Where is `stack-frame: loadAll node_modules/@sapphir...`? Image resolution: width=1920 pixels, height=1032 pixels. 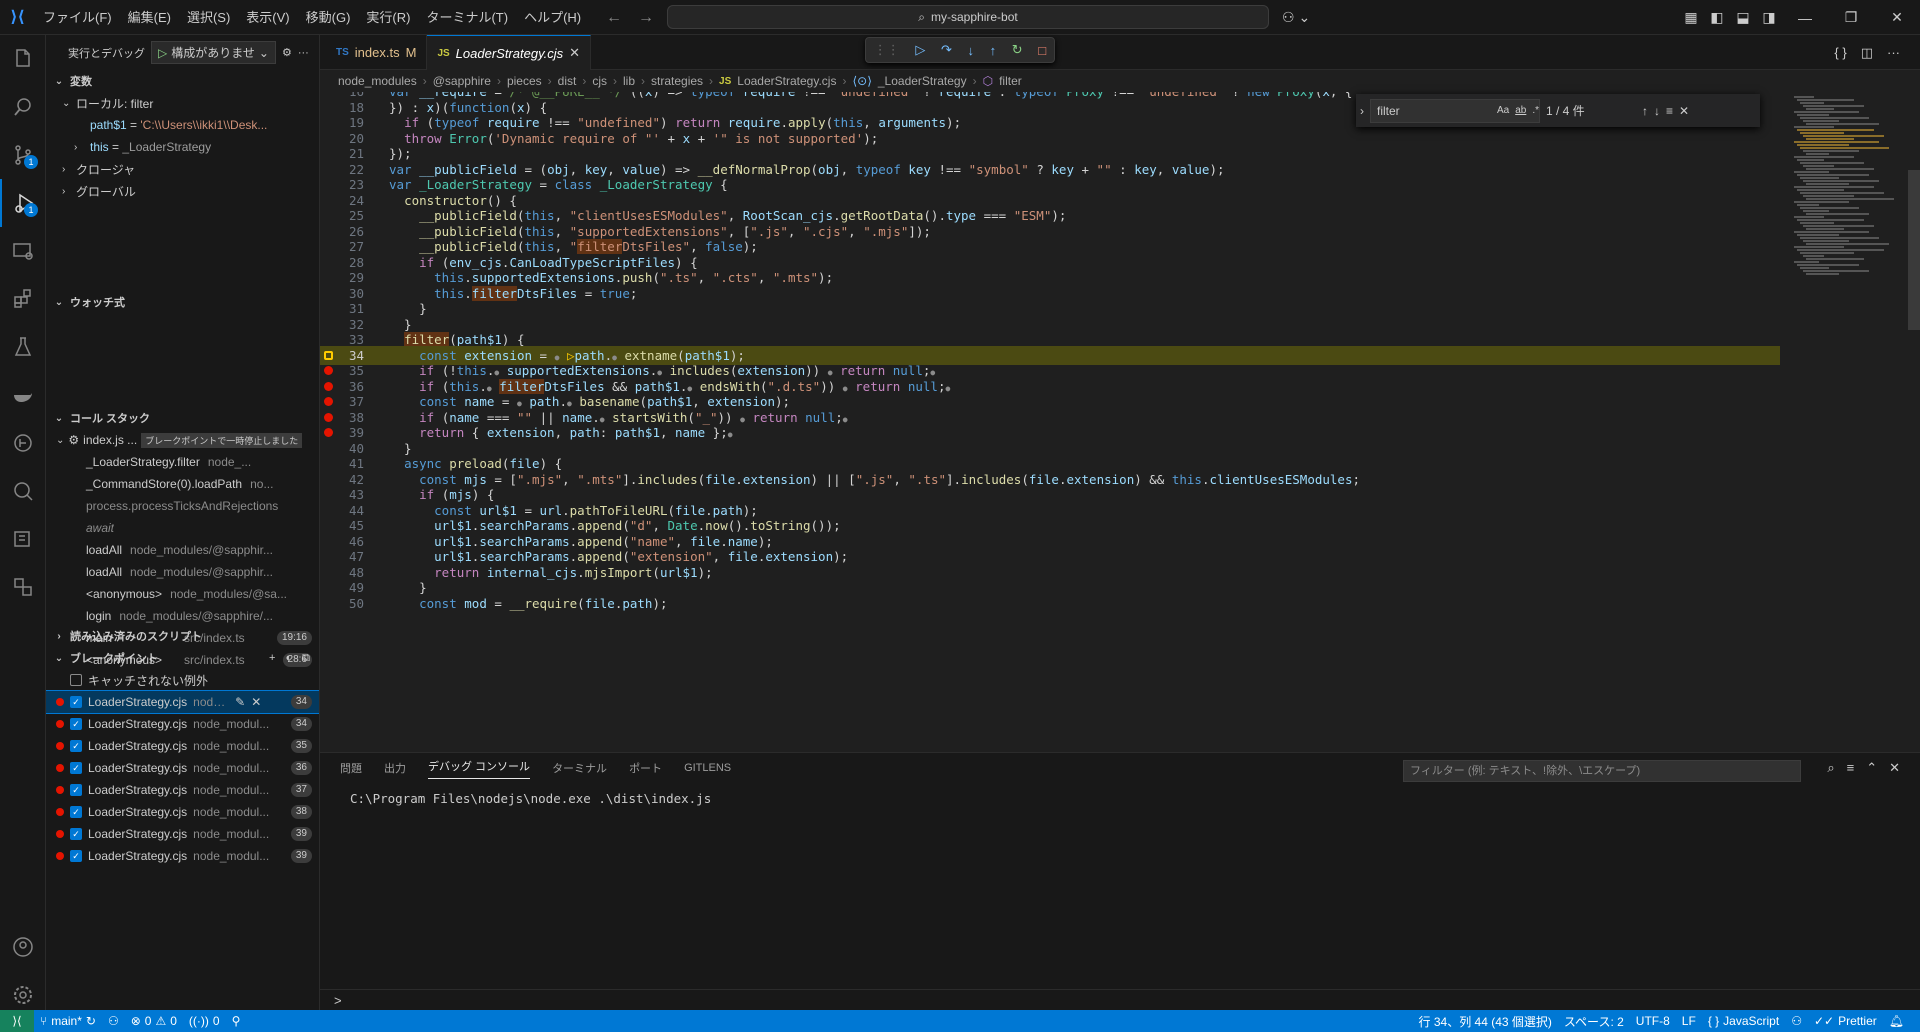 stack-frame: loadAll node_modules/@sapphir... is located at coordinates (182, 550).